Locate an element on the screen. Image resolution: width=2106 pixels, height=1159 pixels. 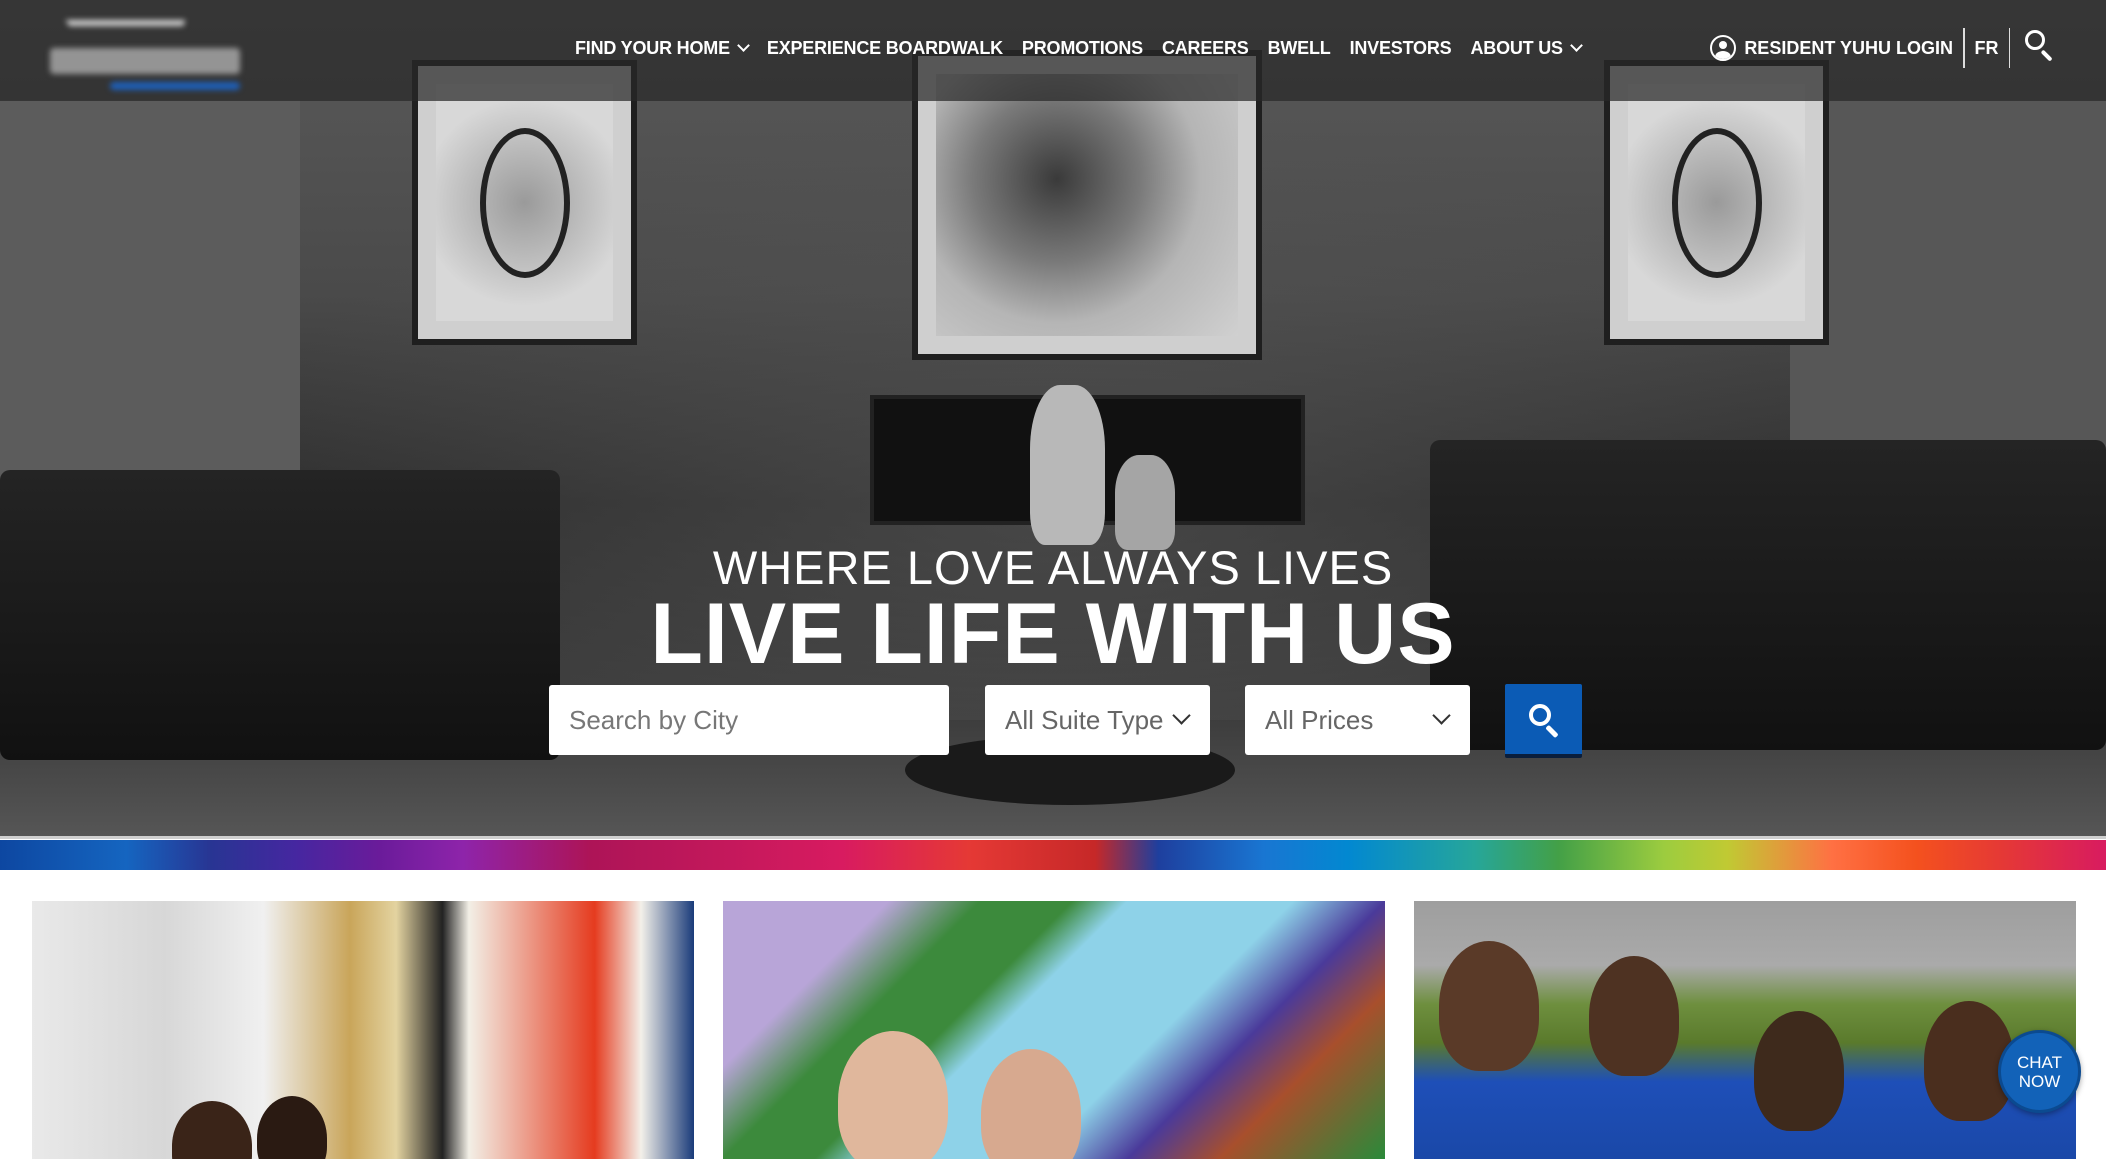
hero-vase is located at coordinates (1067, 465).